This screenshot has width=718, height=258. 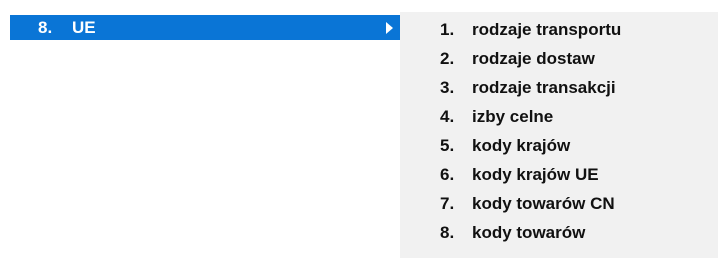 What do you see at coordinates (533, 58) in the screenshot?
I see `submenu-item-label: rodzaje dostaw` at bounding box center [533, 58].